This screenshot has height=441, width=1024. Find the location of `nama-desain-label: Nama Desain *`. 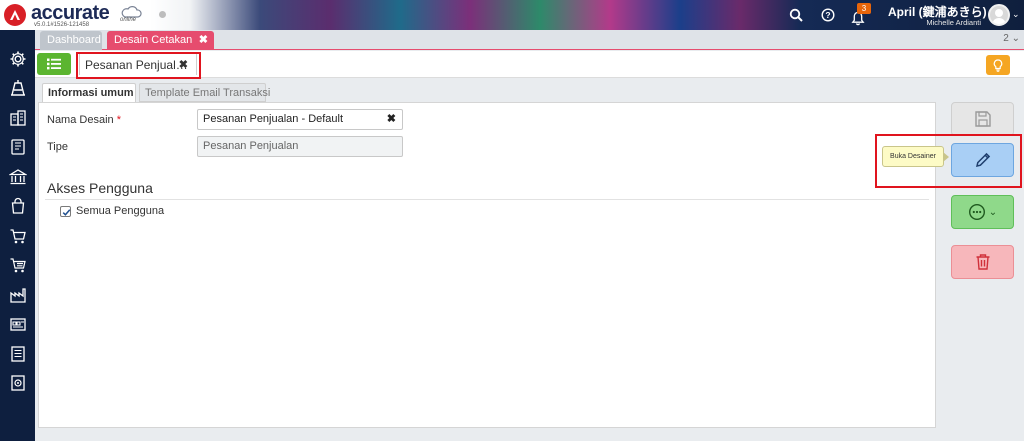

nama-desain-label: Nama Desain * is located at coordinates (84, 120).